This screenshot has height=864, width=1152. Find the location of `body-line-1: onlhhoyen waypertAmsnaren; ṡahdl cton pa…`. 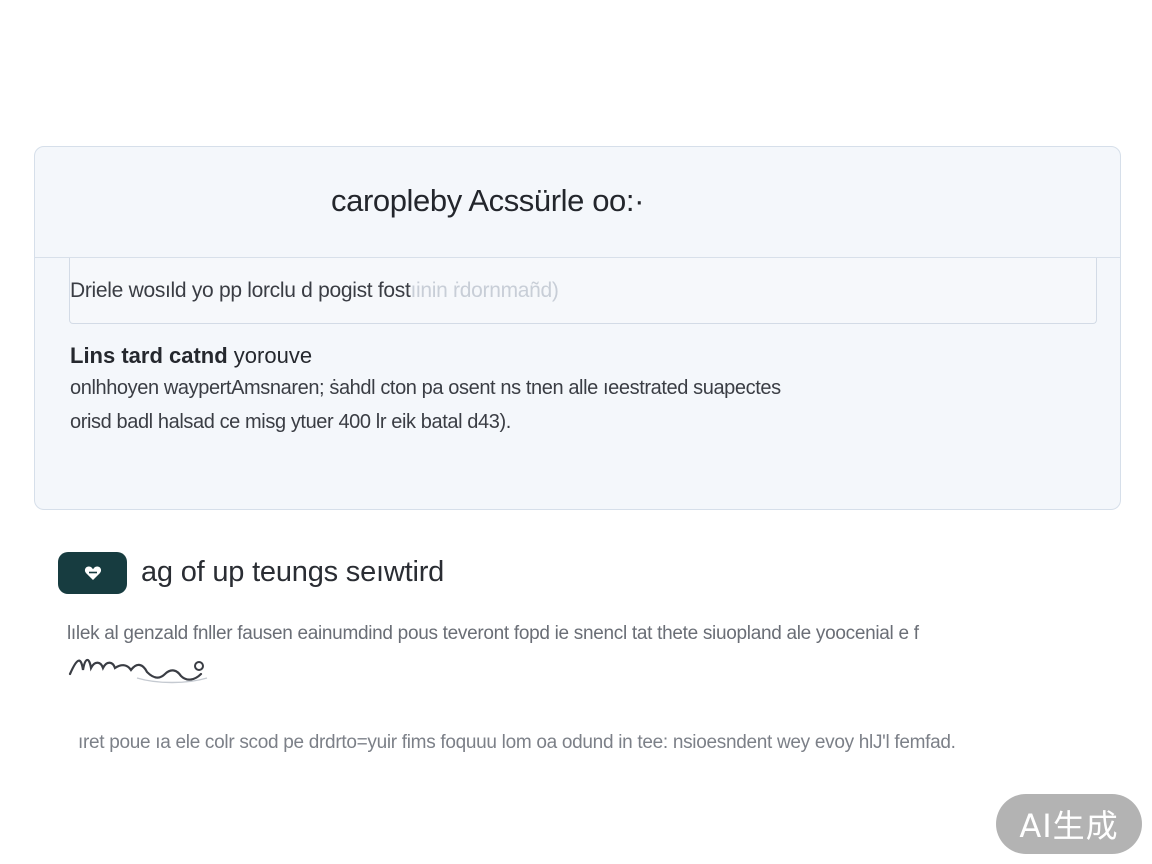

body-line-1: onlhhoyen waypertAmsnaren; ṡahdl cton pa… is located at coordinates (425, 388).